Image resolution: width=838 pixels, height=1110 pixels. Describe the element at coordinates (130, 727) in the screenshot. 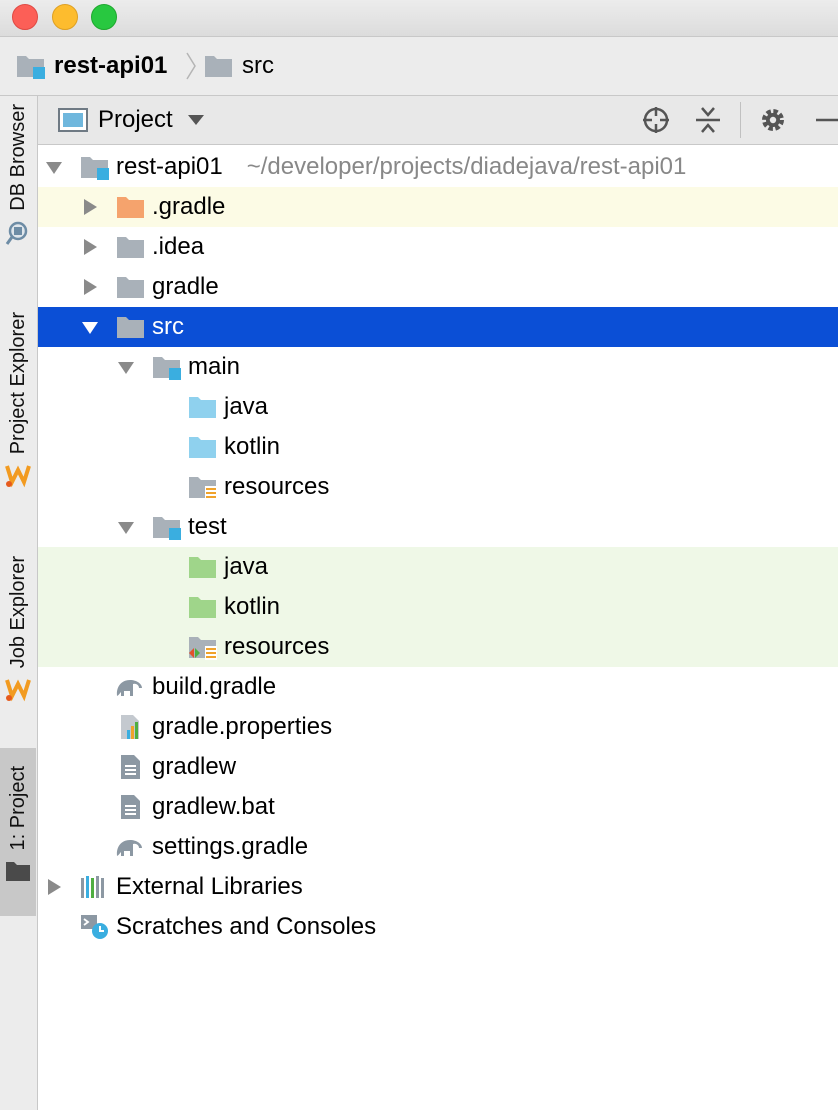

I see `properties-file-icon` at that location.